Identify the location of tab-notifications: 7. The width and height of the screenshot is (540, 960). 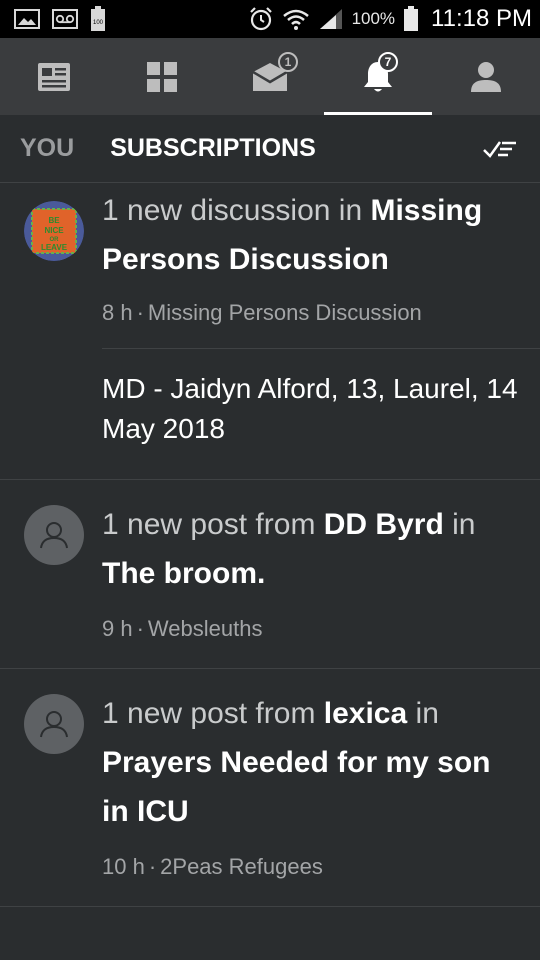
(378, 76).